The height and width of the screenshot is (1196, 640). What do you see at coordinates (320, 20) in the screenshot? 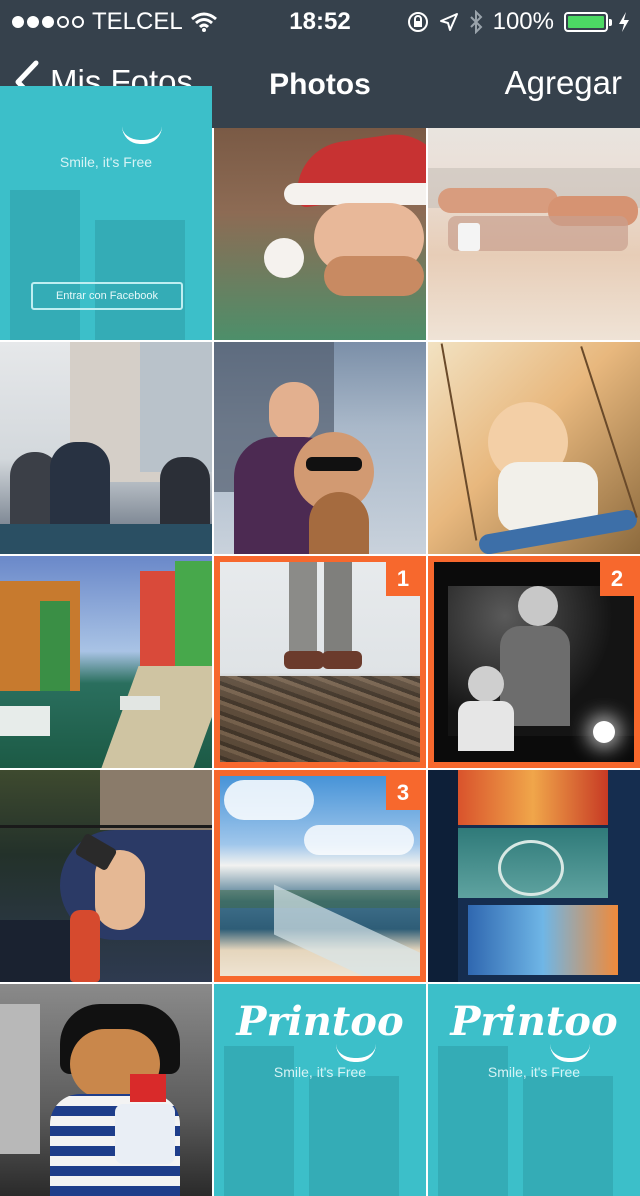
I see `status-bar: TELCEL 18:52 100%` at bounding box center [320, 20].